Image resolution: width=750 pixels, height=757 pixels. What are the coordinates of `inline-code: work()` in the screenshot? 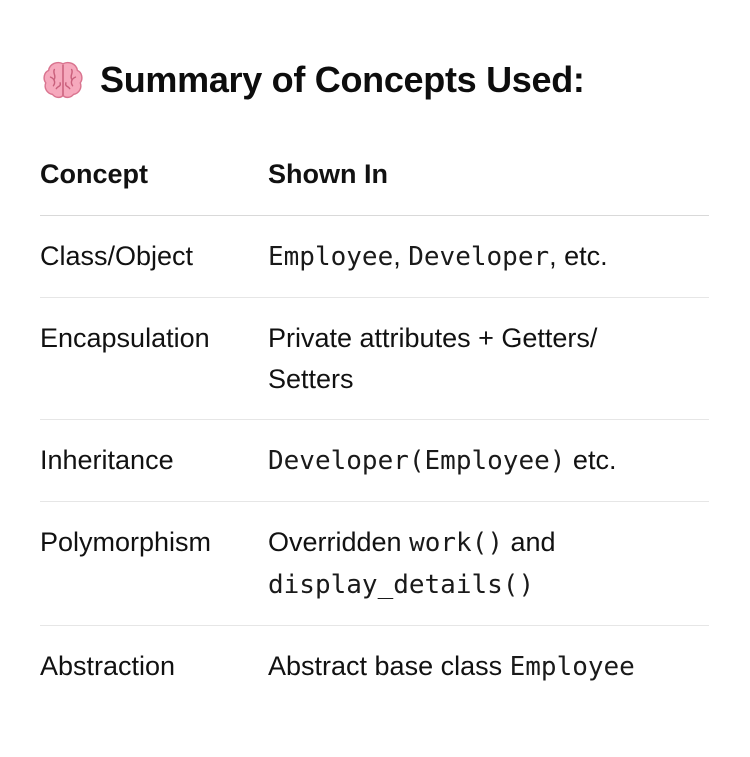 It's located at (456, 543).